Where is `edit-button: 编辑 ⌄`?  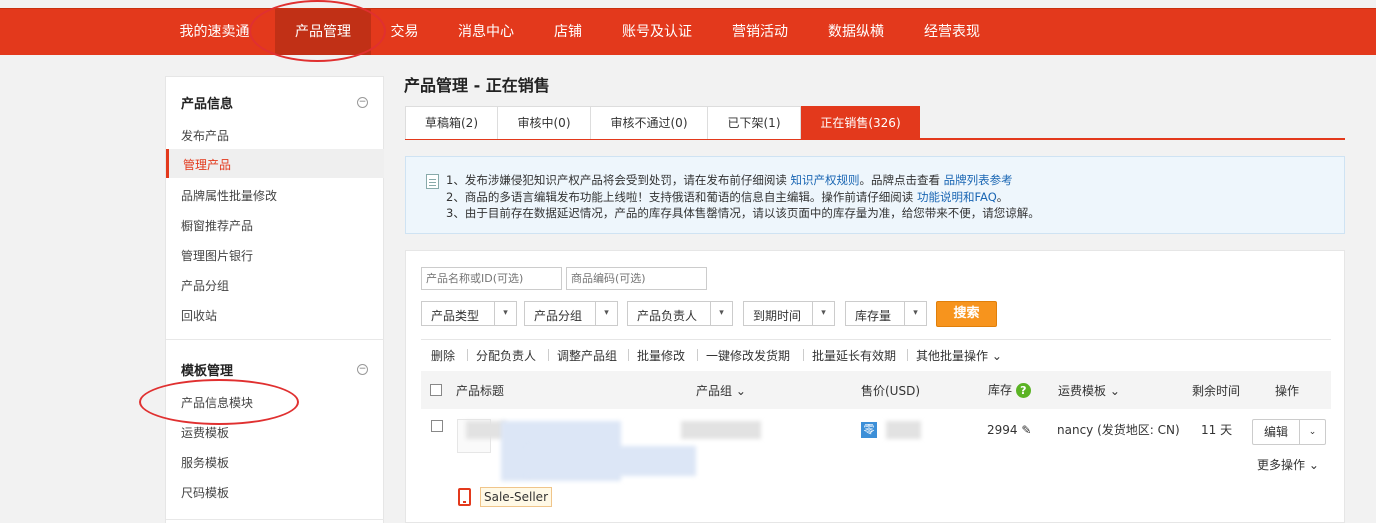 edit-button: 编辑 ⌄ is located at coordinates (1289, 432).